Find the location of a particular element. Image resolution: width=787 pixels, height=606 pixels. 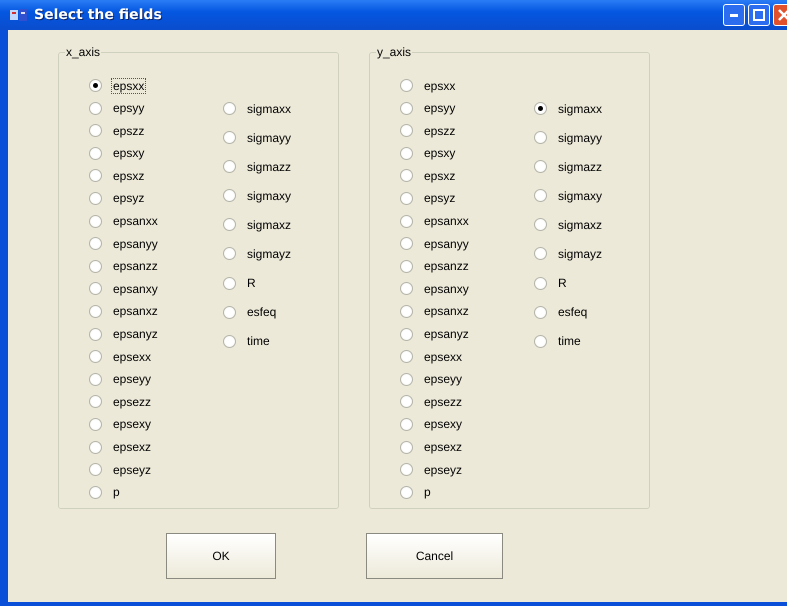

radio-label: sigmayz is located at coordinates (269, 254).